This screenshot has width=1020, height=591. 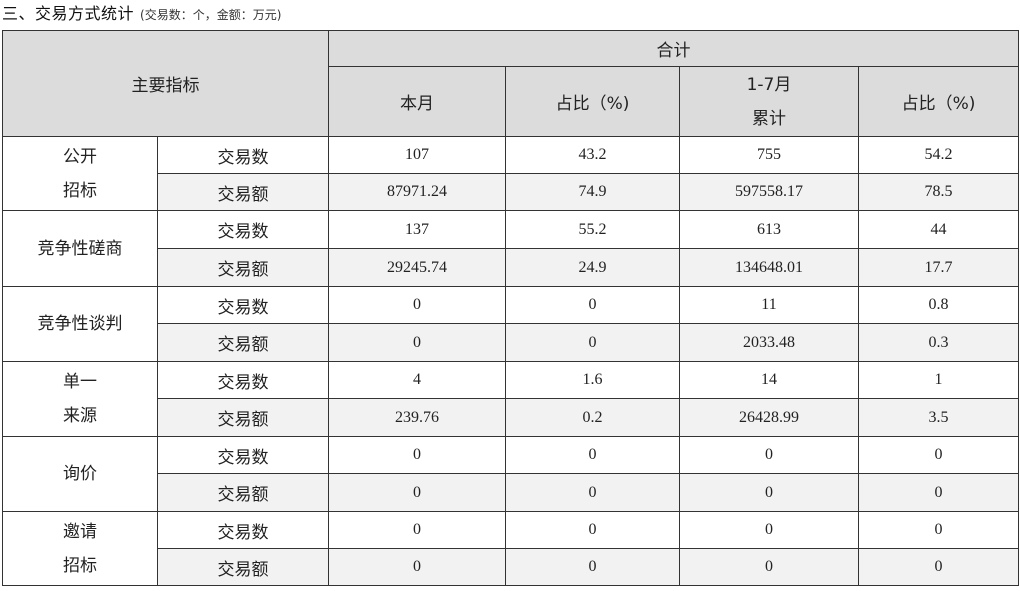 What do you see at coordinates (80, 399) in the screenshot?
I see `category-cell: 单一 来源` at bounding box center [80, 399].